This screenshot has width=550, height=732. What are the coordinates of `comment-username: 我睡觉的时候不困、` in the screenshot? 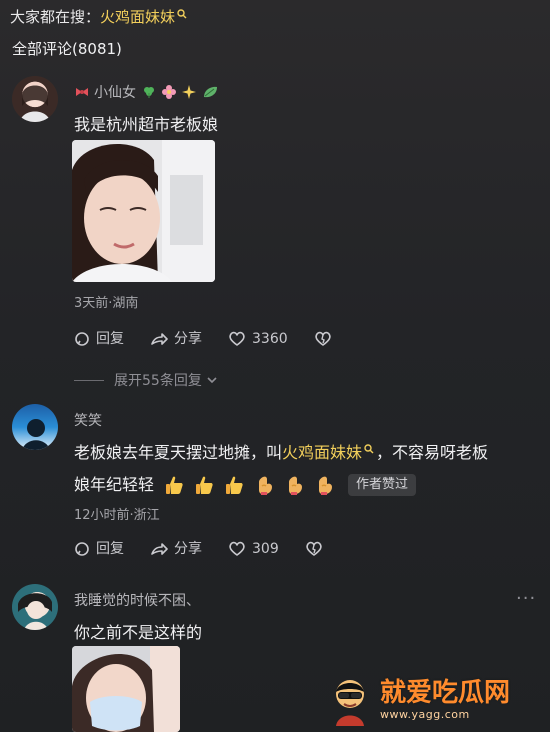 It's located at (137, 600).